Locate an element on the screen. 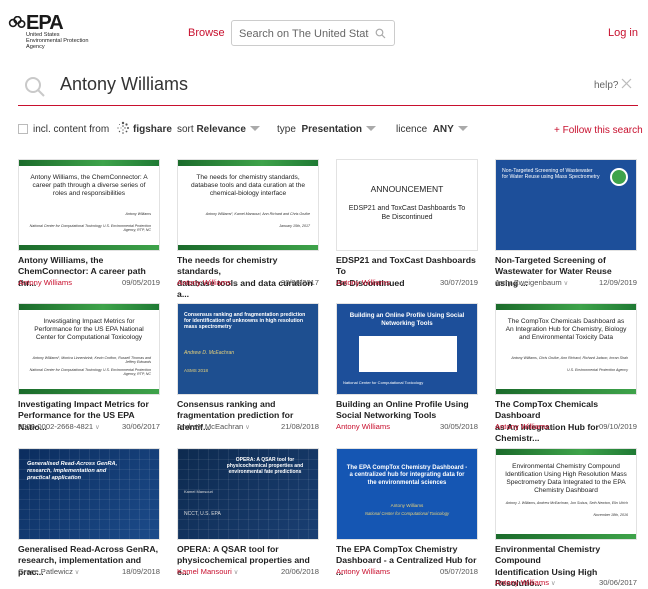 This screenshot has height=589, width=648. result-meta: Antony Williams 30/05/2018 is located at coordinates (407, 426).